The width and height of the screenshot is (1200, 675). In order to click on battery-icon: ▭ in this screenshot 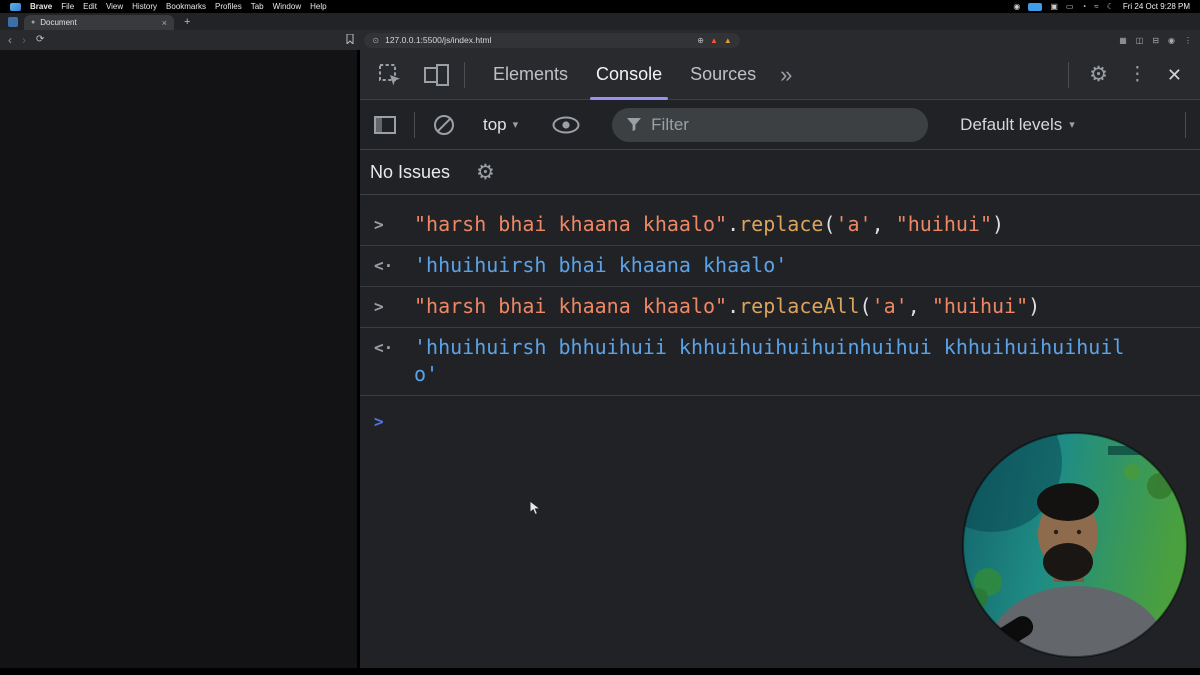, I will do `click(1070, 6)`.